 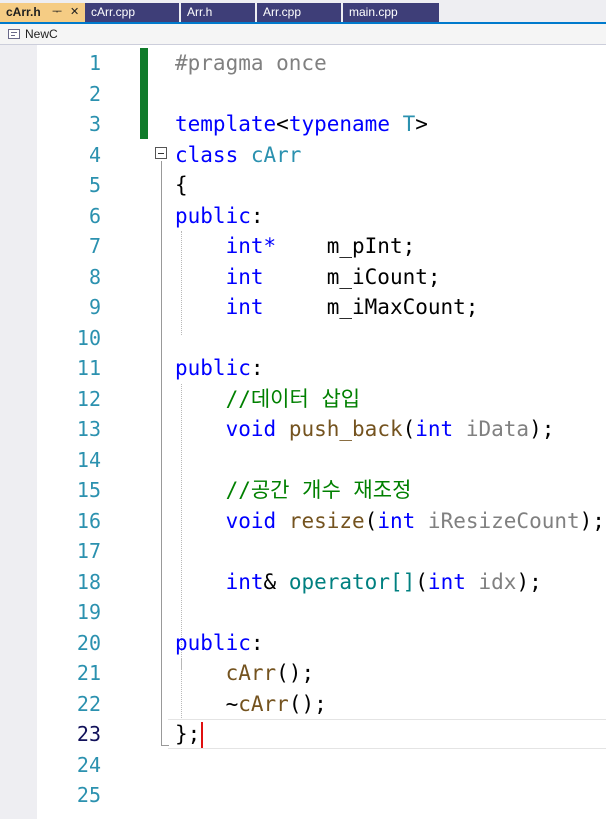 What do you see at coordinates (282, 12) in the screenshot?
I see `tab-label: Arr.cpp` at bounding box center [282, 12].